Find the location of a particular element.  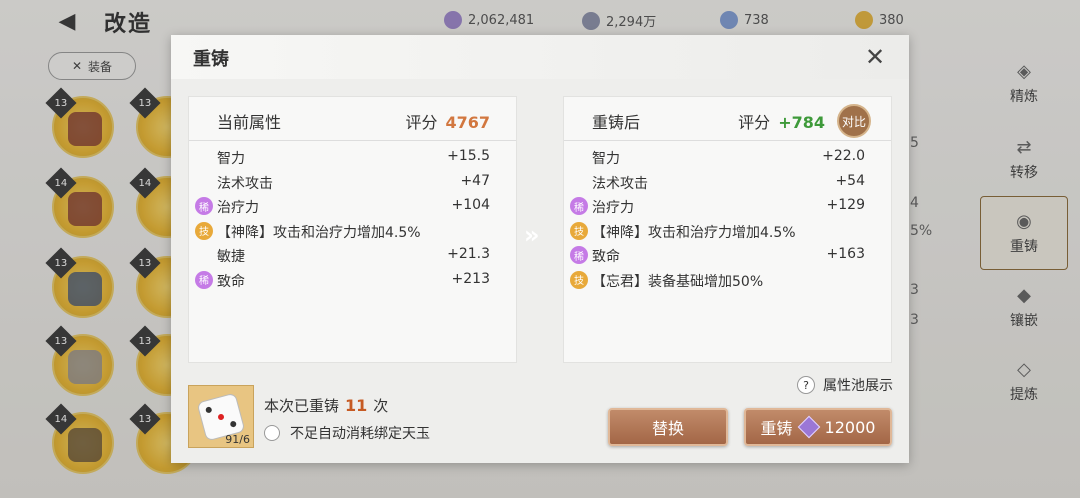

item-count: 91/6 is located at coordinates (237, 439).